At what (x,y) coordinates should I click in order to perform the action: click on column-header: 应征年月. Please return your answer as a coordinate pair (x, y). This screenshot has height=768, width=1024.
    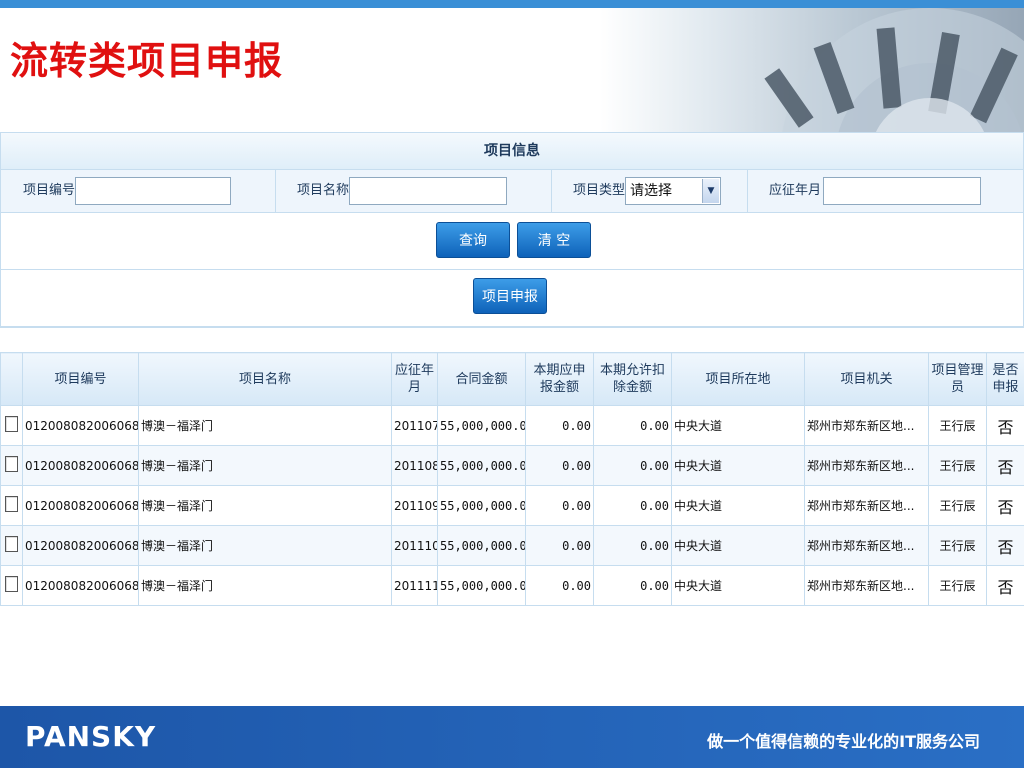
    Looking at the image, I should click on (414, 379).